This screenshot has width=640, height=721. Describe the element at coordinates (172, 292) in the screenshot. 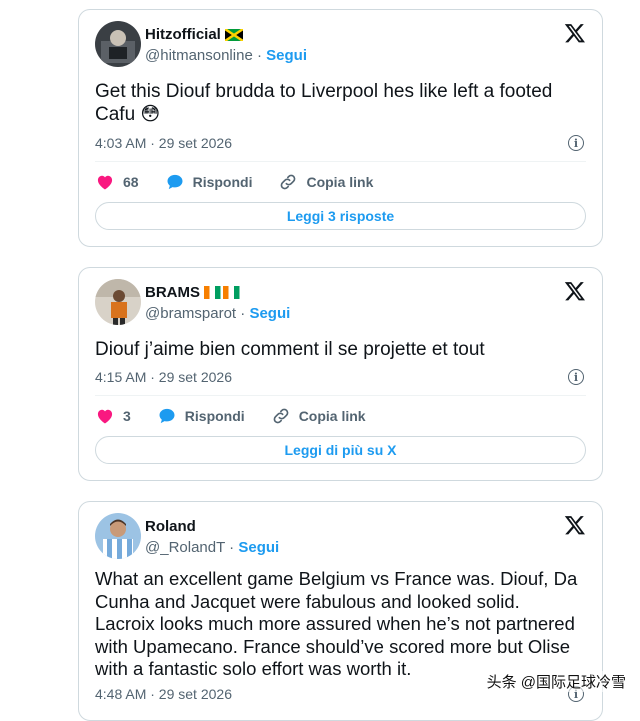

I see `author-name-text: BRAMS` at that location.